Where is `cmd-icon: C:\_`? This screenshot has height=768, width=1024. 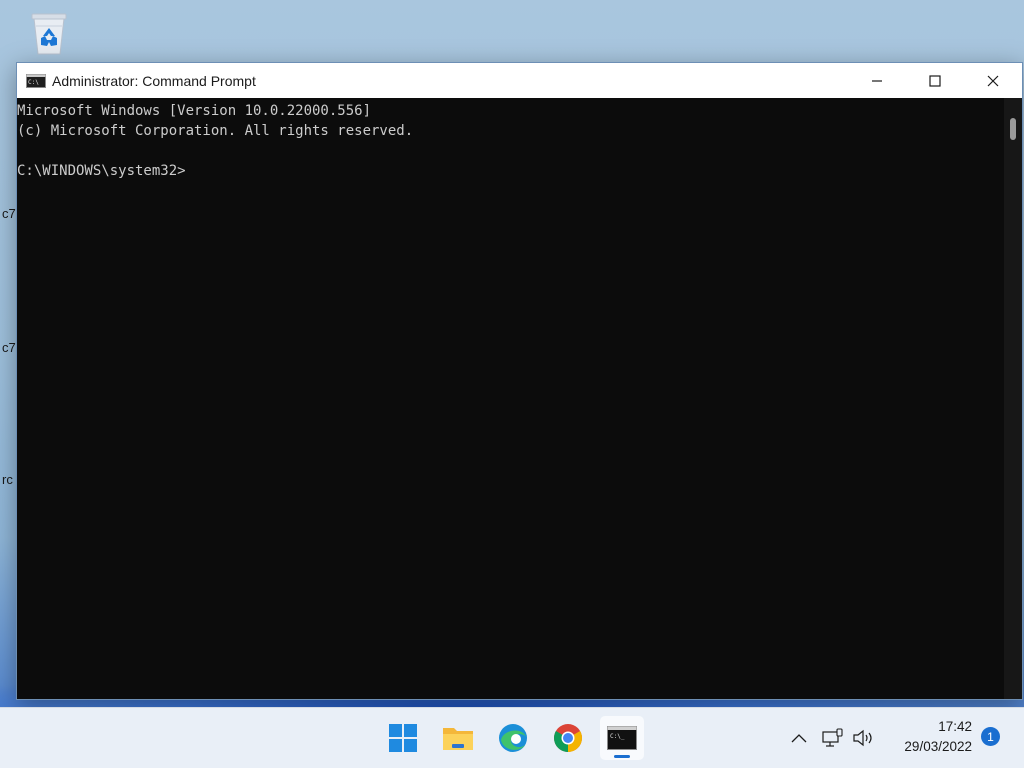
cmd-icon: C:\_ is located at coordinates (622, 738).